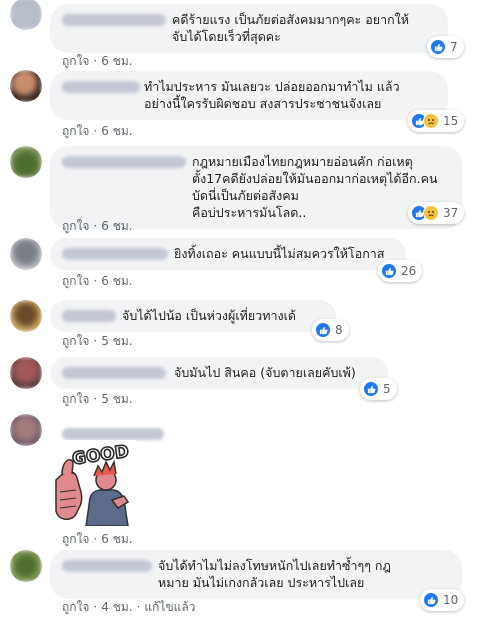 Image resolution: width=493 pixels, height=624 pixels. Describe the element at coordinates (209, 315) in the screenshot. I see `comment-text: จับได้ไปน้อ เป็นห่วงผู้เที่ยวทางเด้` at that location.